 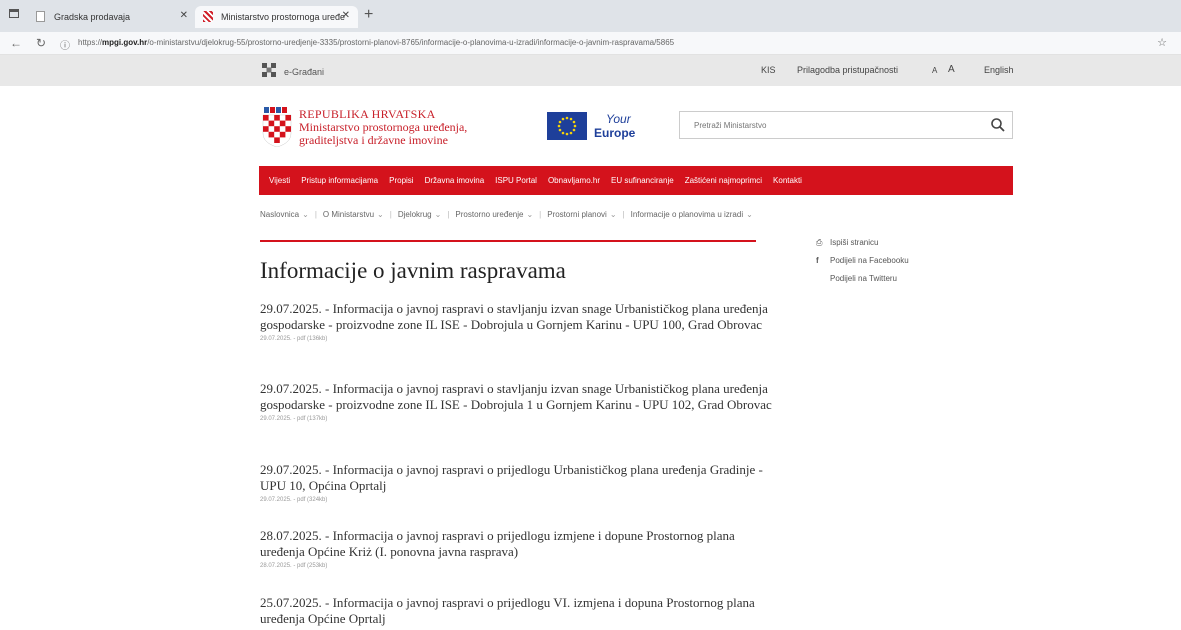 I want to click on your-europe-link: Your Europe, so click(x=614, y=125).